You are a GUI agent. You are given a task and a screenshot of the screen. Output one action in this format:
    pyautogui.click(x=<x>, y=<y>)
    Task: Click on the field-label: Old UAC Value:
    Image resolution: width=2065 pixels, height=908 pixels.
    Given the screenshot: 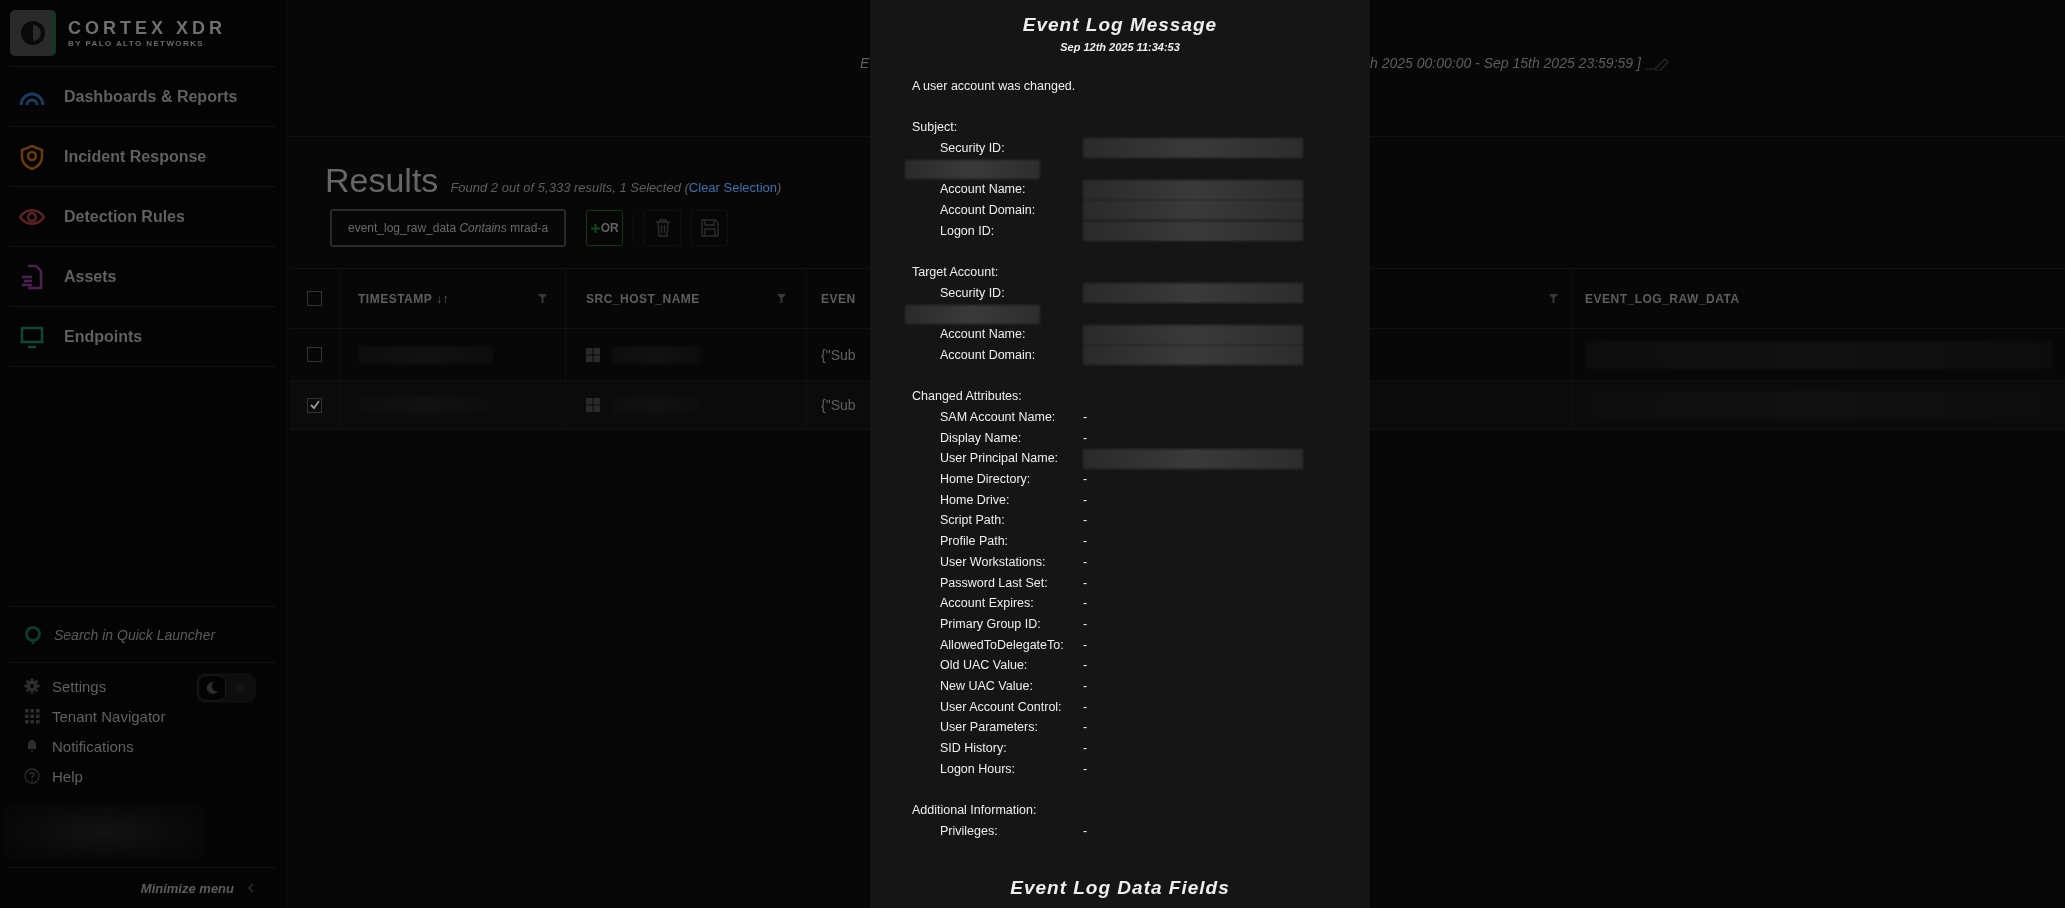 What is the action you would take?
    pyautogui.click(x=984, y=666)
    